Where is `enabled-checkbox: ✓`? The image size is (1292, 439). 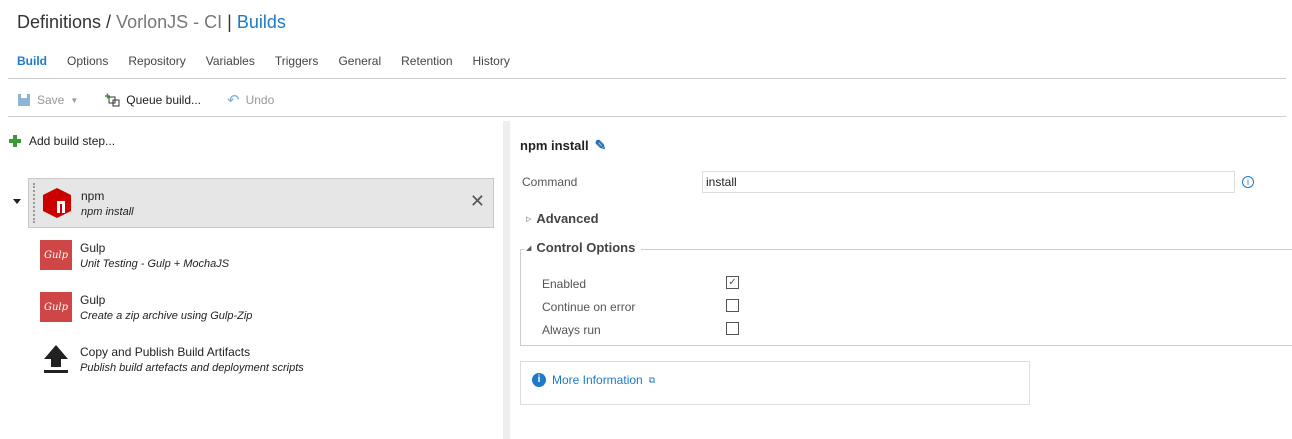 enabled-checkbox: ✓ is located at coordinates (732, 282).